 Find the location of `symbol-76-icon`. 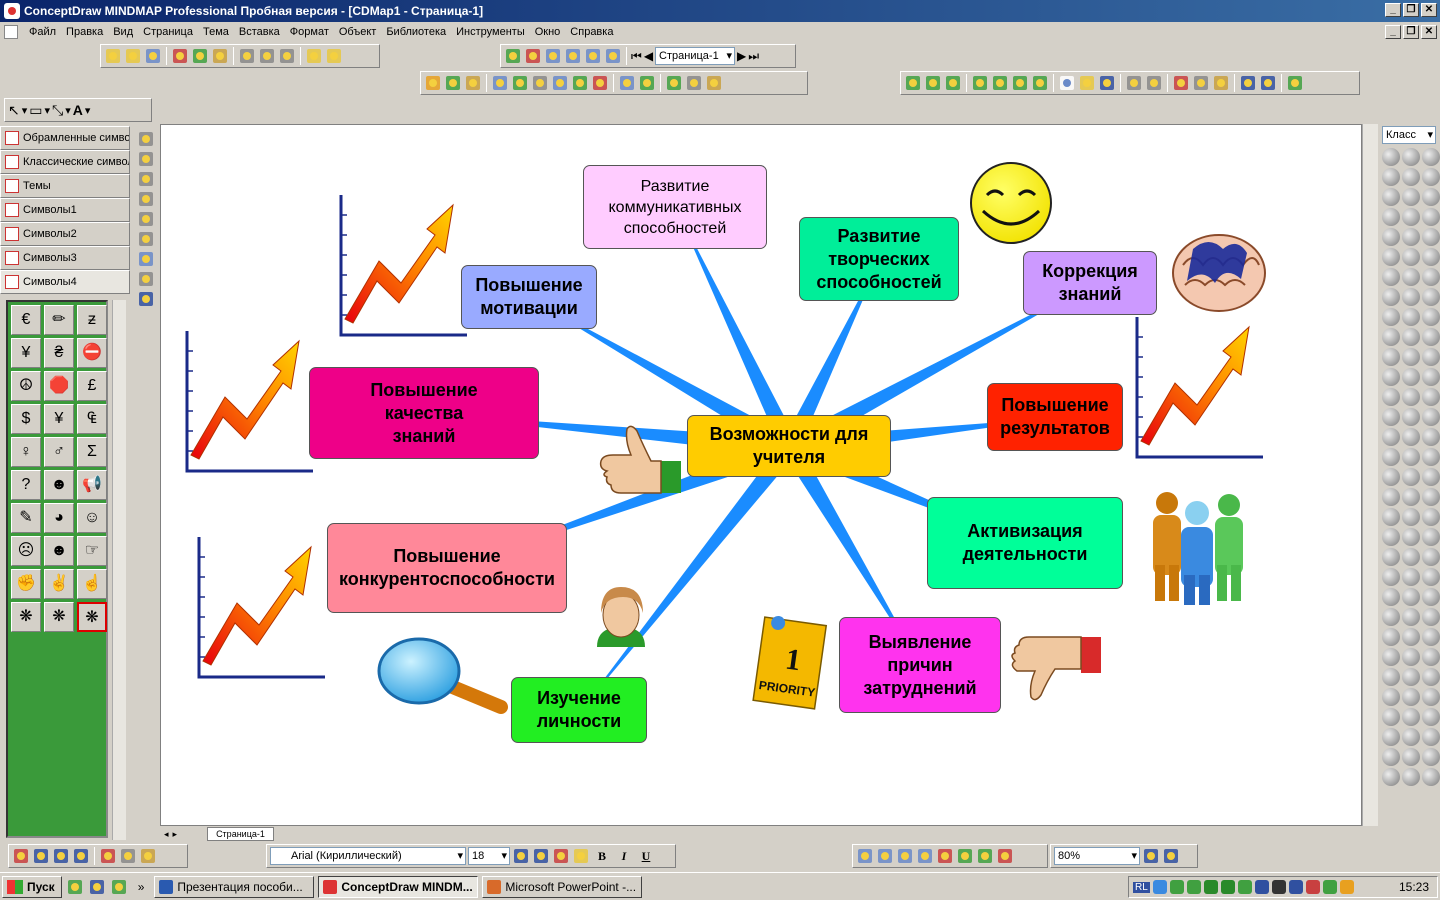

symbol-76-icon is located at coordinates (1391, 657).